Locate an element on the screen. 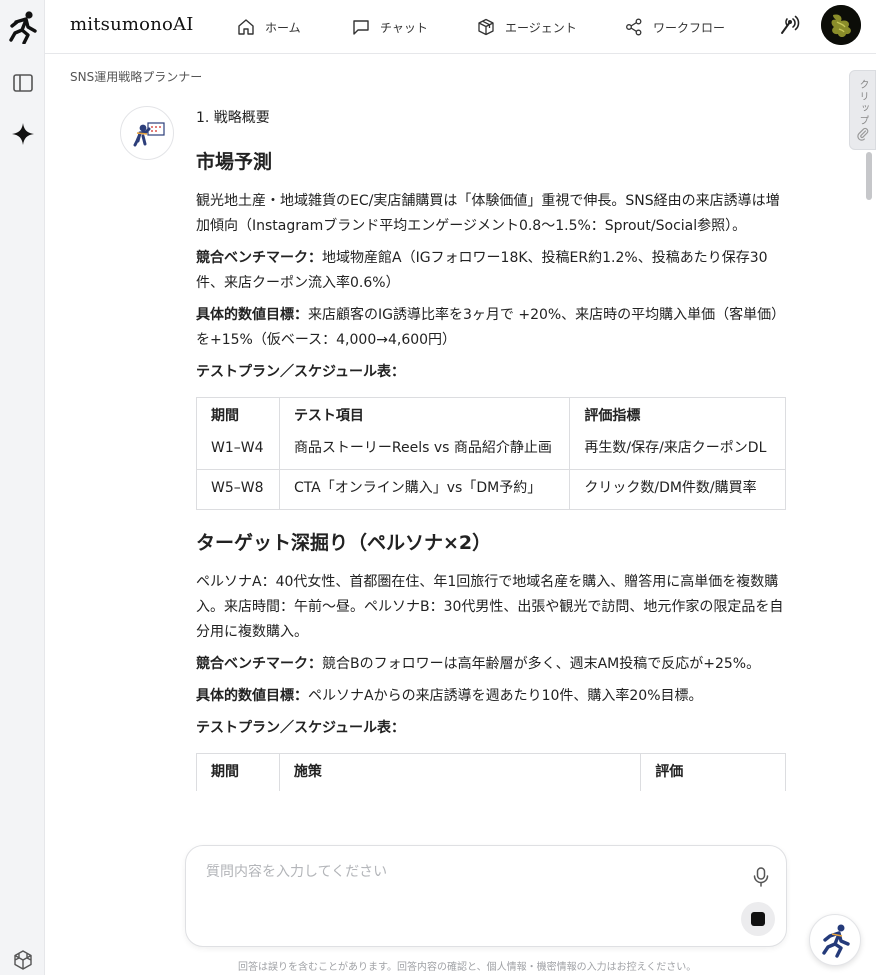 This screenshot has width=876, height=975. runner-mascot-icon is located at coordinates (836, 941).